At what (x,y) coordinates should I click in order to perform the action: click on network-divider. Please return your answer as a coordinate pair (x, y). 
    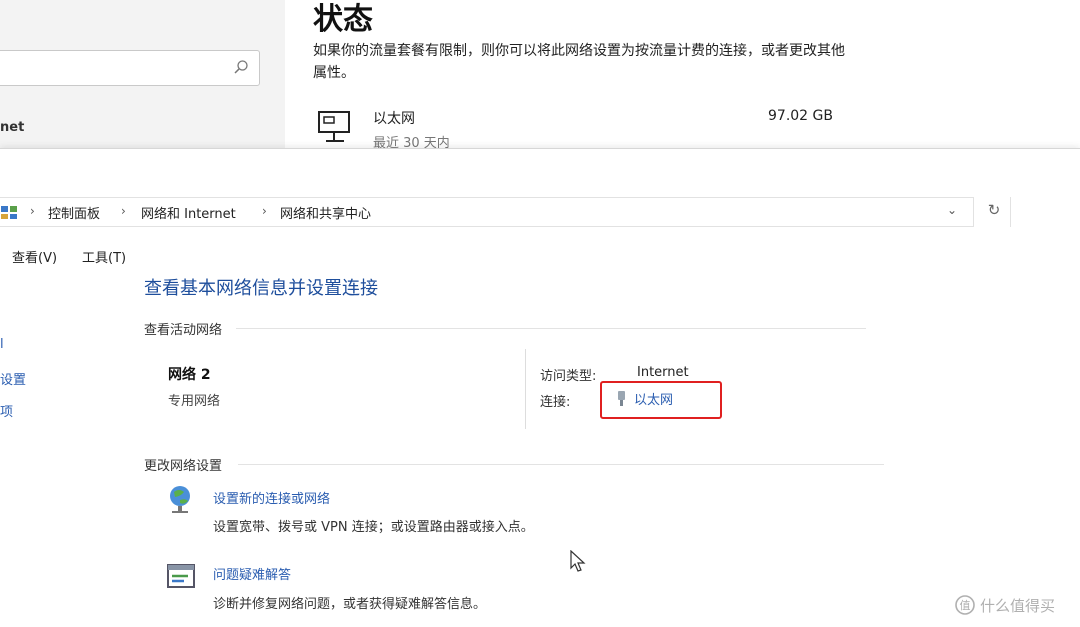
    Looking at the image, I should click on (525, 389).